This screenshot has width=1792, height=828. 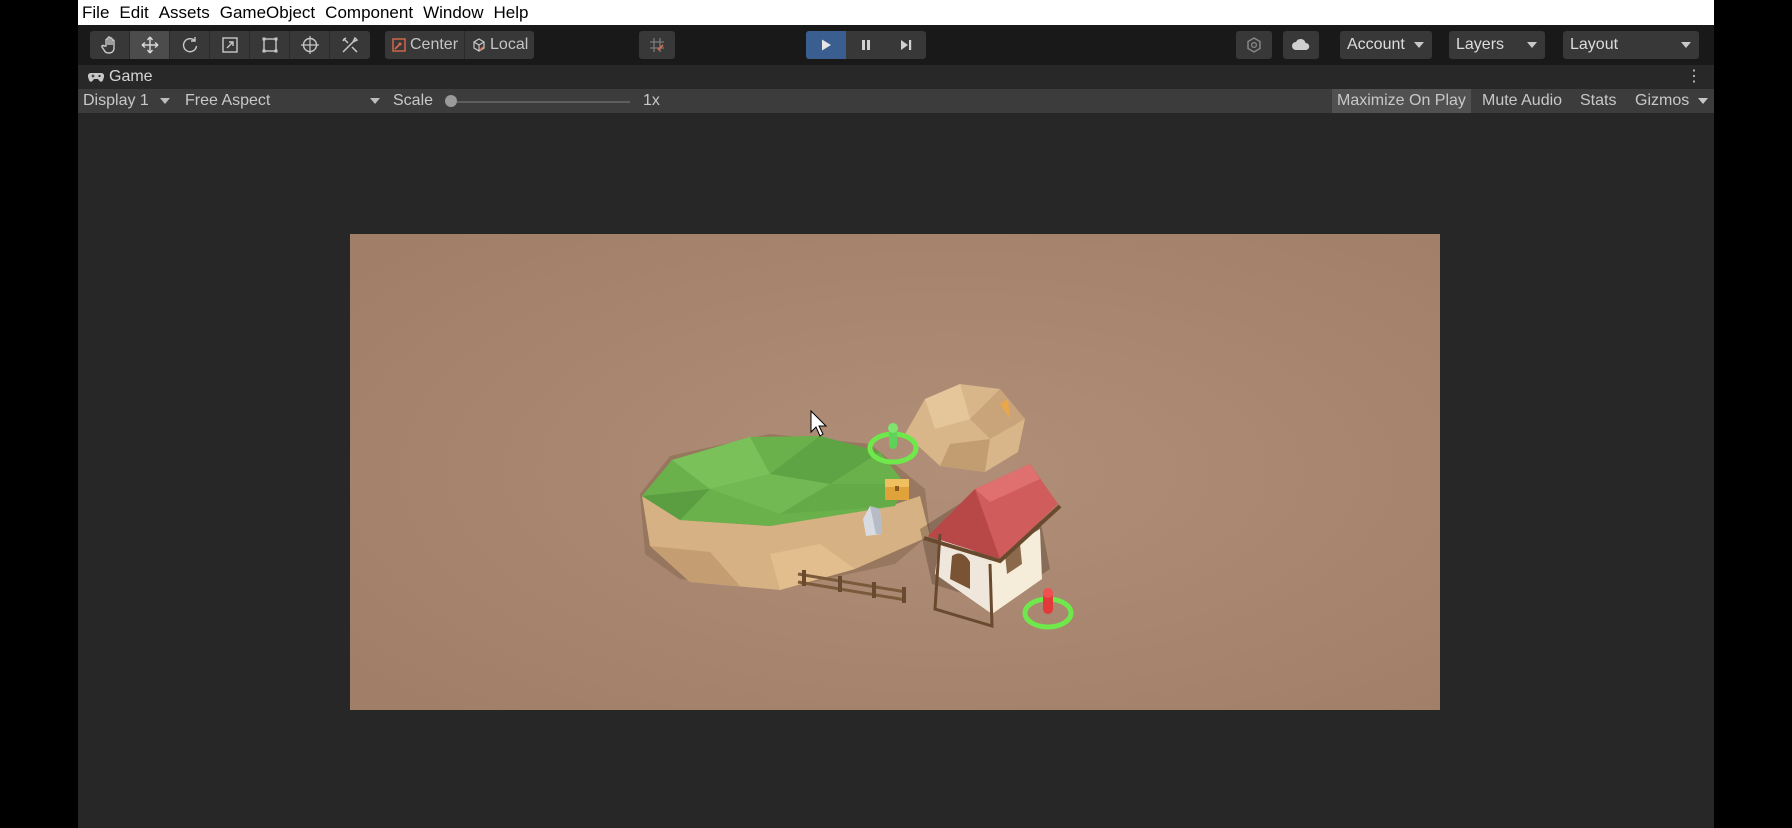 I want to click on pivot-space-button: Local, so click(x=499, y=45).